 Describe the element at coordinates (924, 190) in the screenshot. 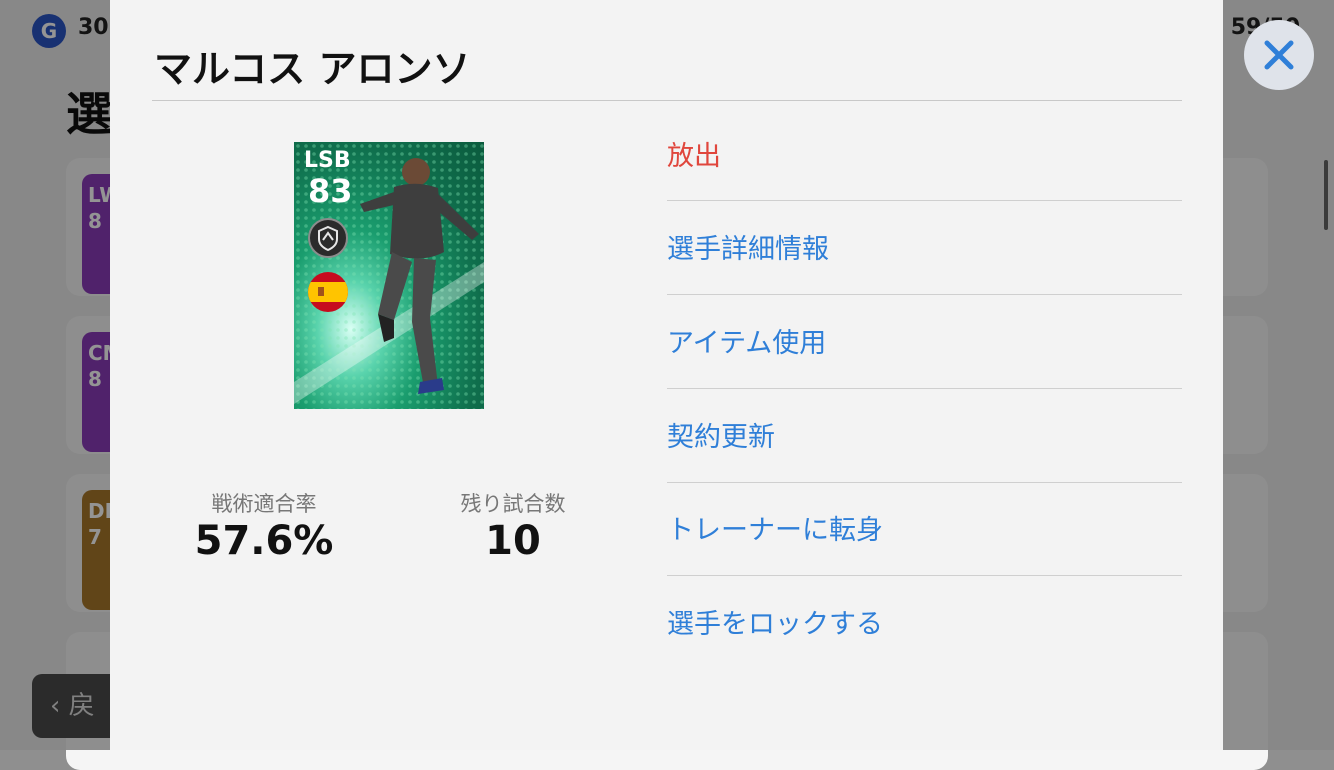

I see `release-player-button: 放出` at that location.